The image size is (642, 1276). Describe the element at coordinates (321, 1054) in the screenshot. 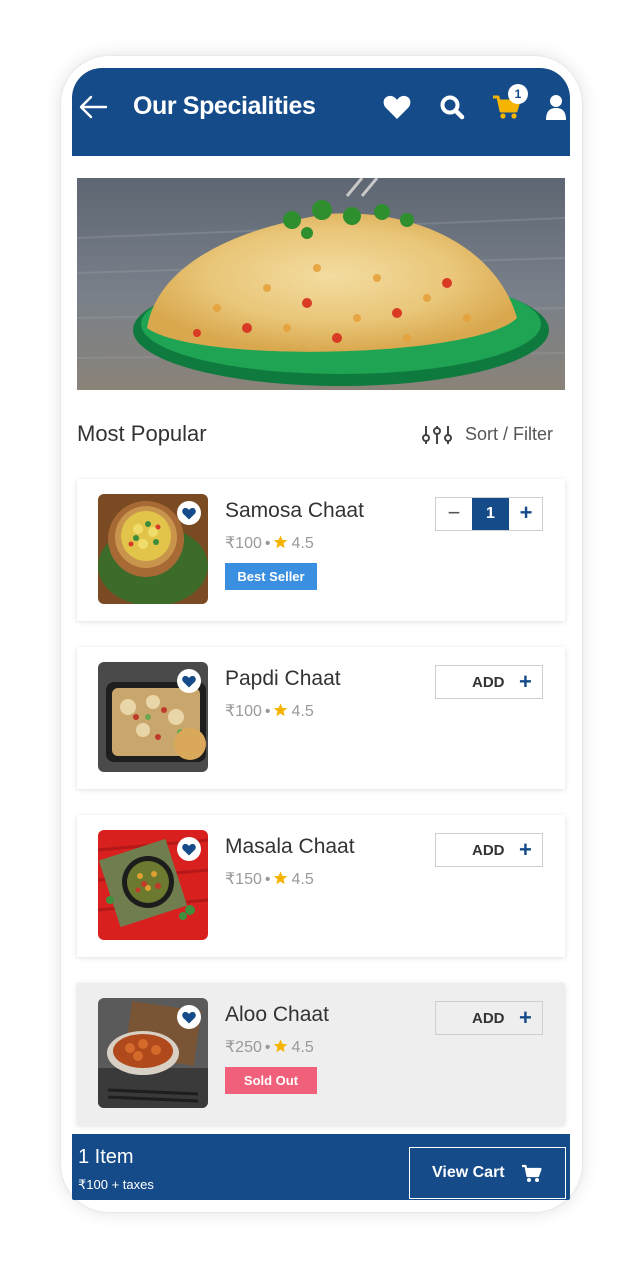

I see `product-card: Aloo Chaat ₹250 • 4.5 Sold Out ADD +` at that location.